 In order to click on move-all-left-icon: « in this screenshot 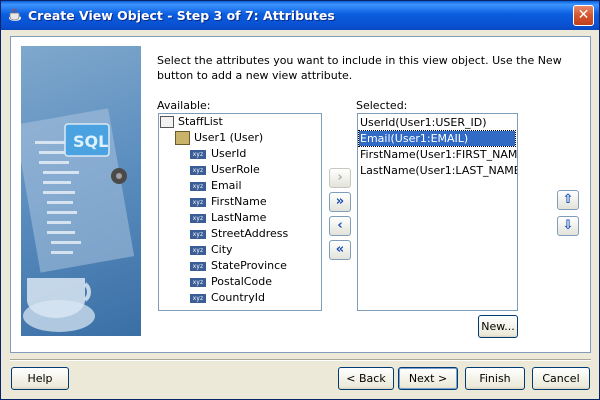, I will do `click(340, 249)`.